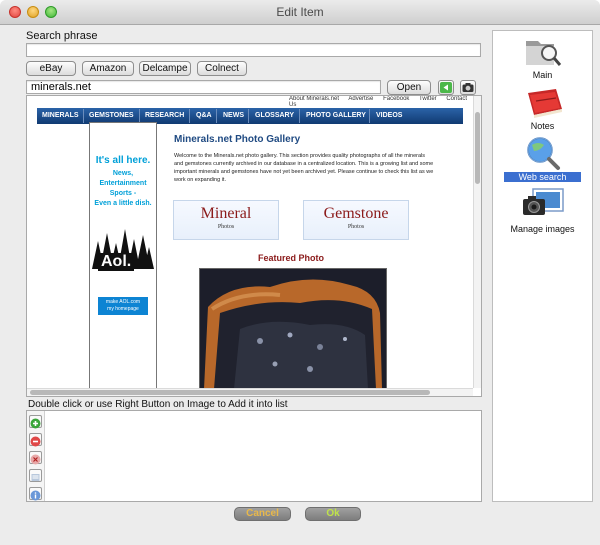 Image resolution: width=600 pixels, height=545 pixels. I want to click on top-link: Facebook, so click(396, 99).